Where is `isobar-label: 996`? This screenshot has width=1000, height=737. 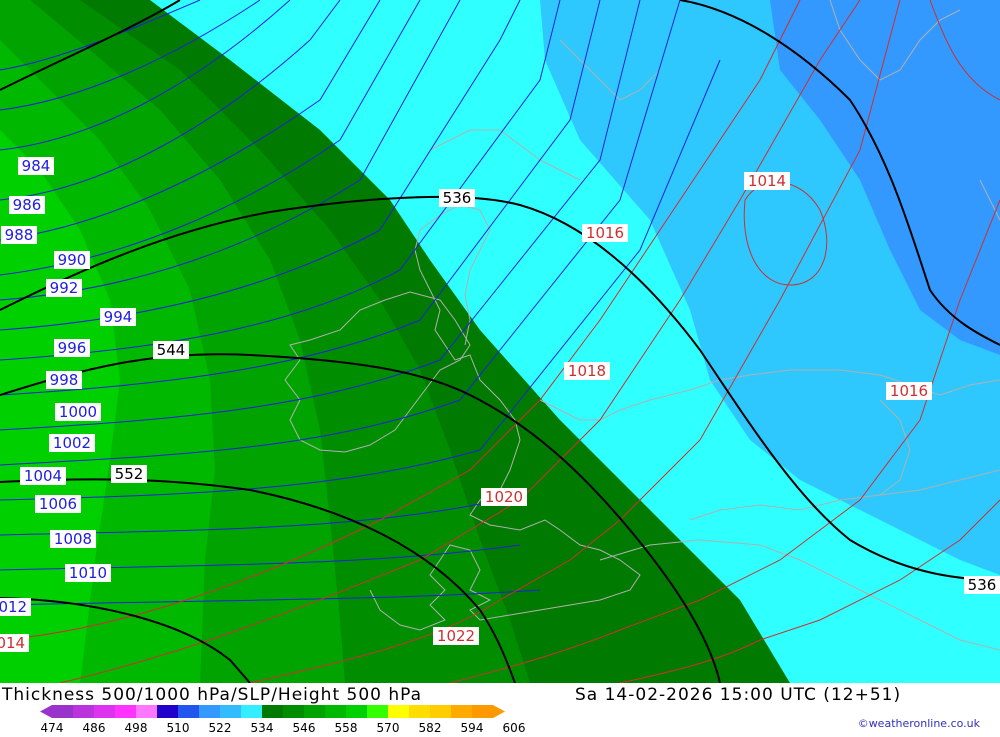
isobar-label: 996 is located at coordinates (72, 348).